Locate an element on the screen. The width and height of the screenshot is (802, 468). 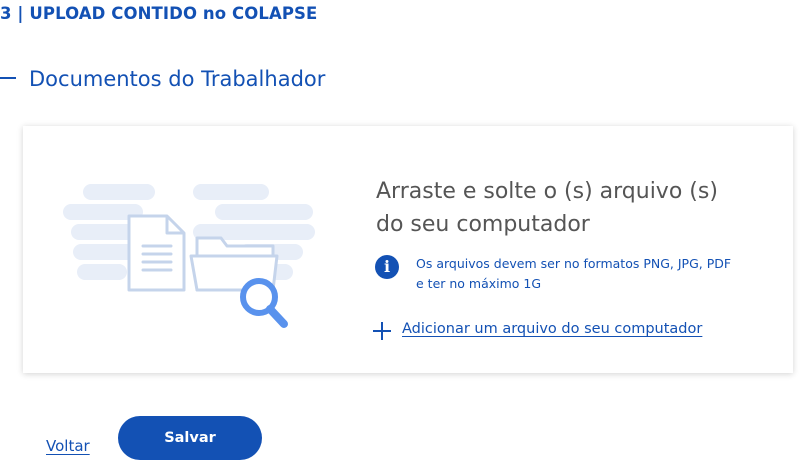
back-link: Voltar is located at coordinates (68, 446).